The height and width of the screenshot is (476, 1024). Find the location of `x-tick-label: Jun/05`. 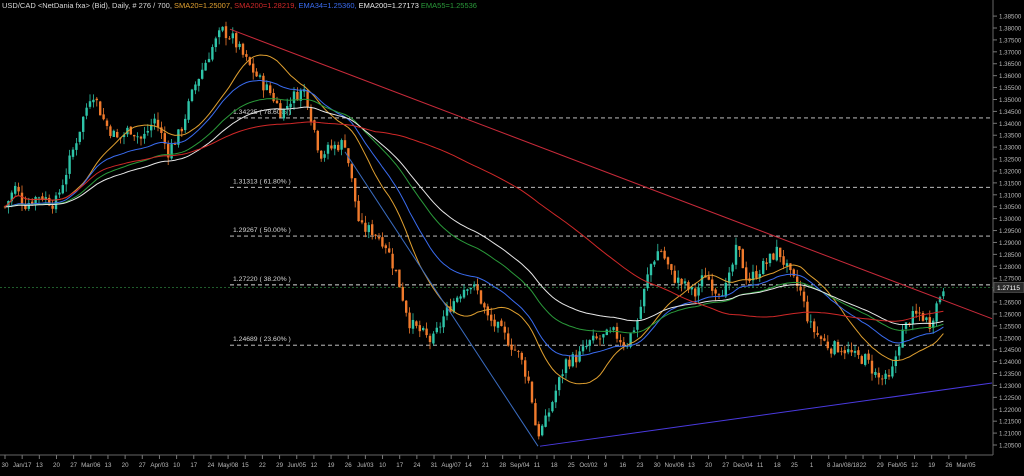

x-tick-label: Jun/05 is located at coordinates (296, 465).